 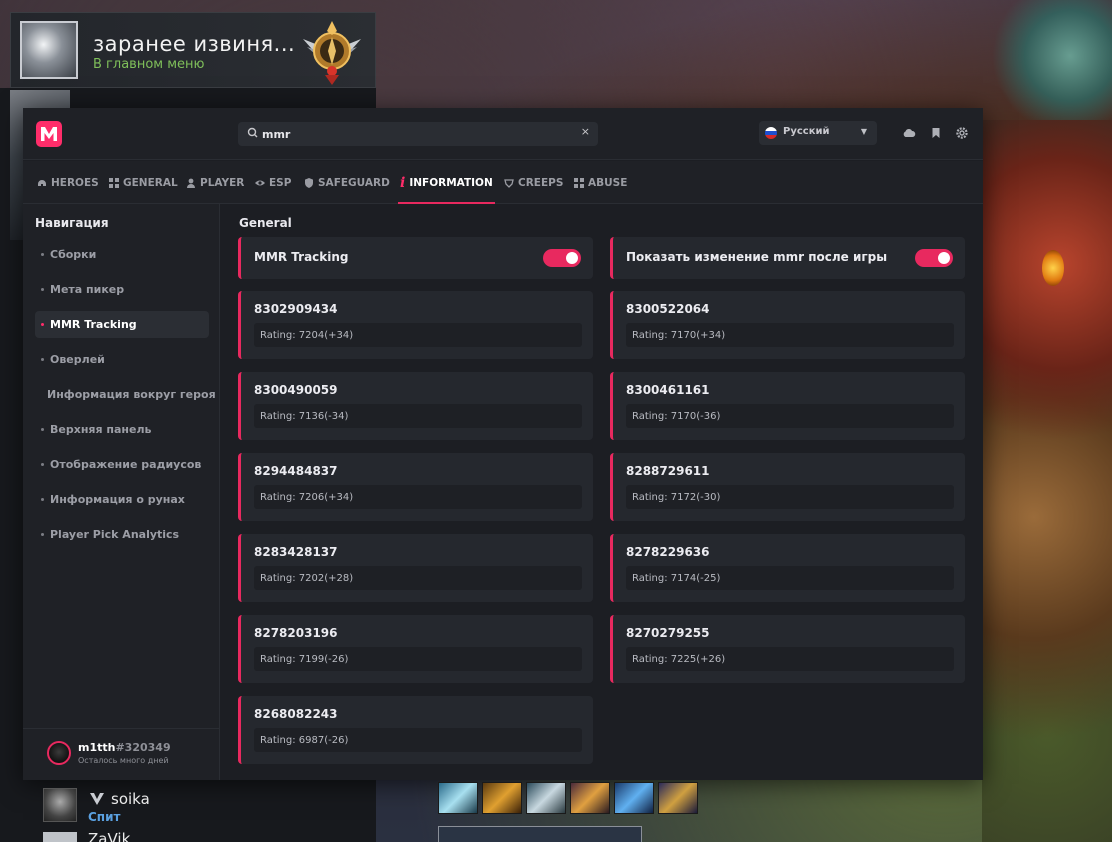 What do you see at coordinates (280, 182) in the screenshot?
I see `tab-label: ESP` at bounding box center [280, 182].